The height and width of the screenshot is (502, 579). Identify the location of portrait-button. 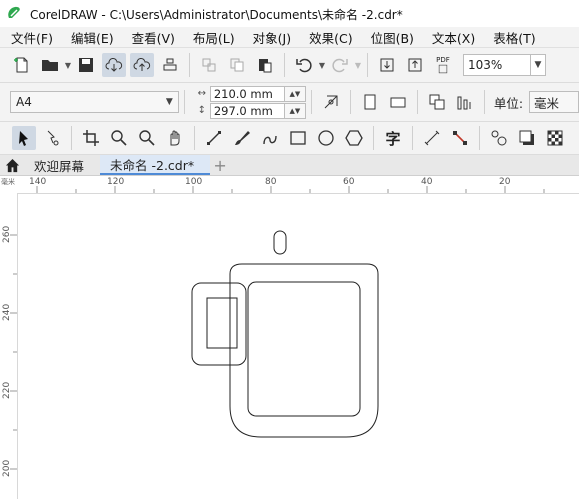
(370, 102).